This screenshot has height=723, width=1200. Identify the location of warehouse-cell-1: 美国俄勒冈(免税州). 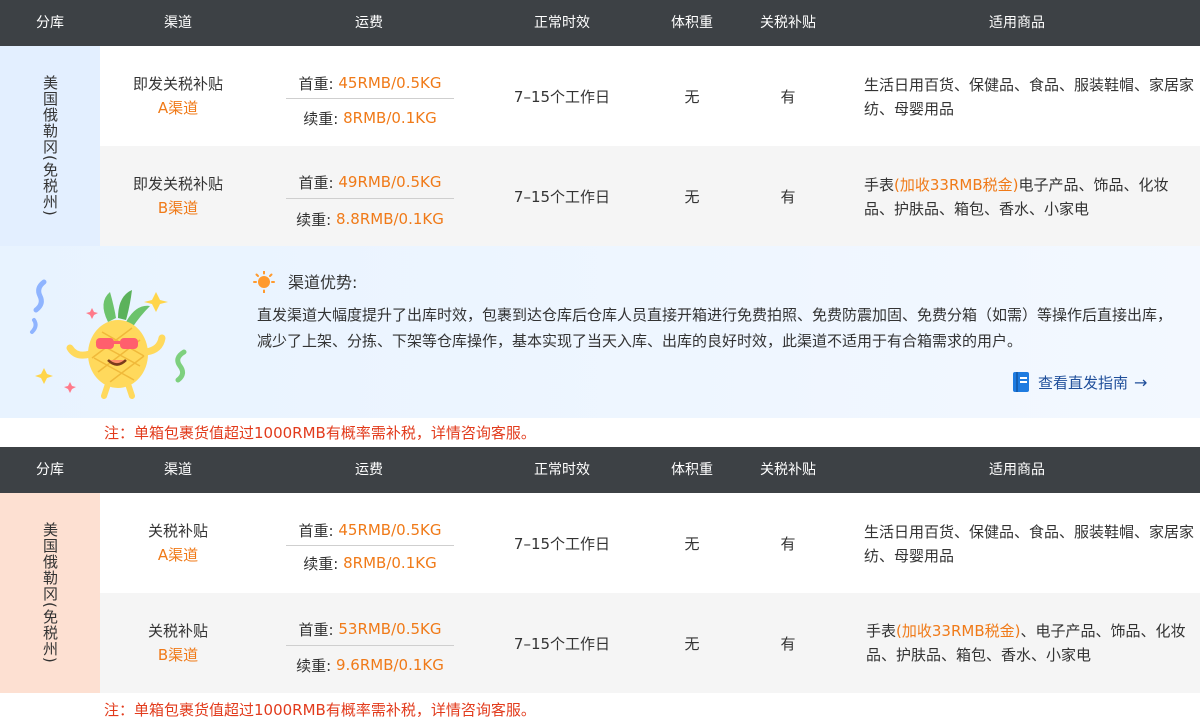
(50, 146).